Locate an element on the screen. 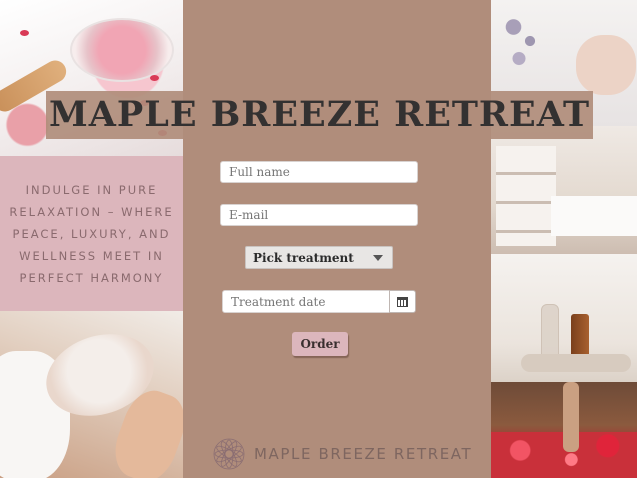  spa-room-photo is located at coordinates (564, 190).